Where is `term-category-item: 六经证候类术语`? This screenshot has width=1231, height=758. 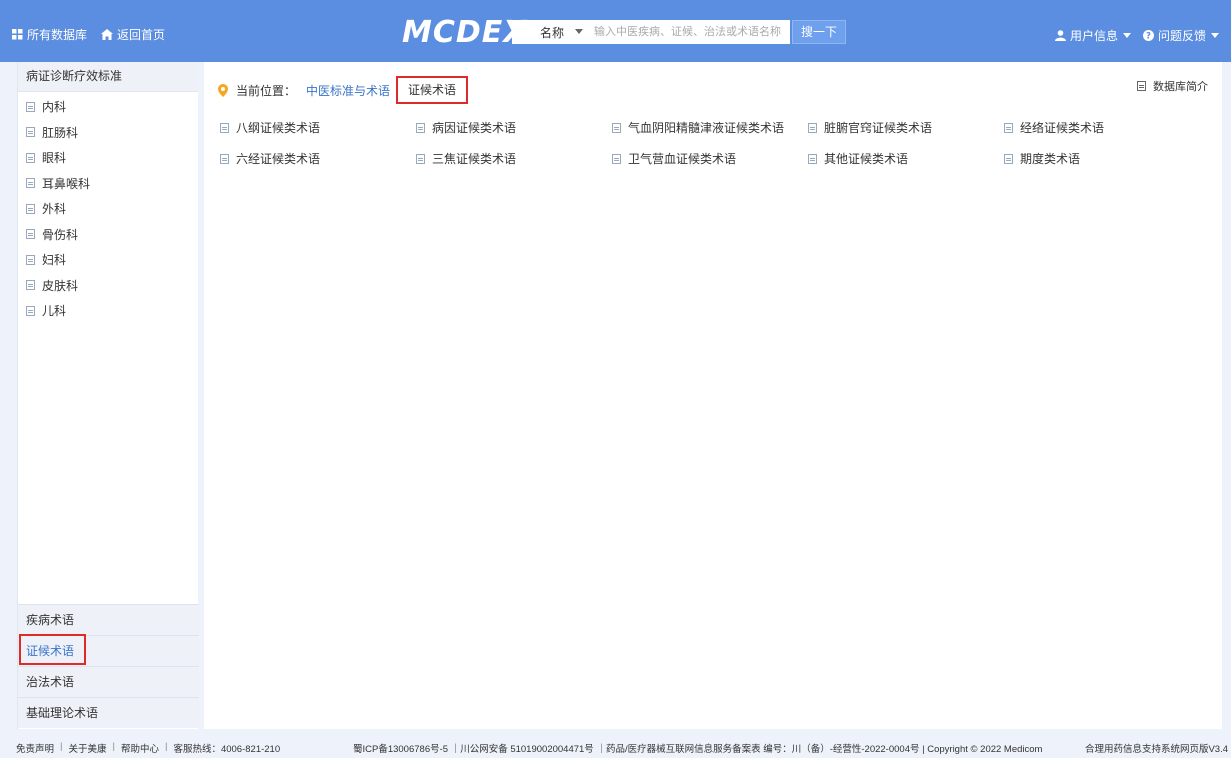
term-category-item: 六经证候类术语 is located at coordinates (318, 158).